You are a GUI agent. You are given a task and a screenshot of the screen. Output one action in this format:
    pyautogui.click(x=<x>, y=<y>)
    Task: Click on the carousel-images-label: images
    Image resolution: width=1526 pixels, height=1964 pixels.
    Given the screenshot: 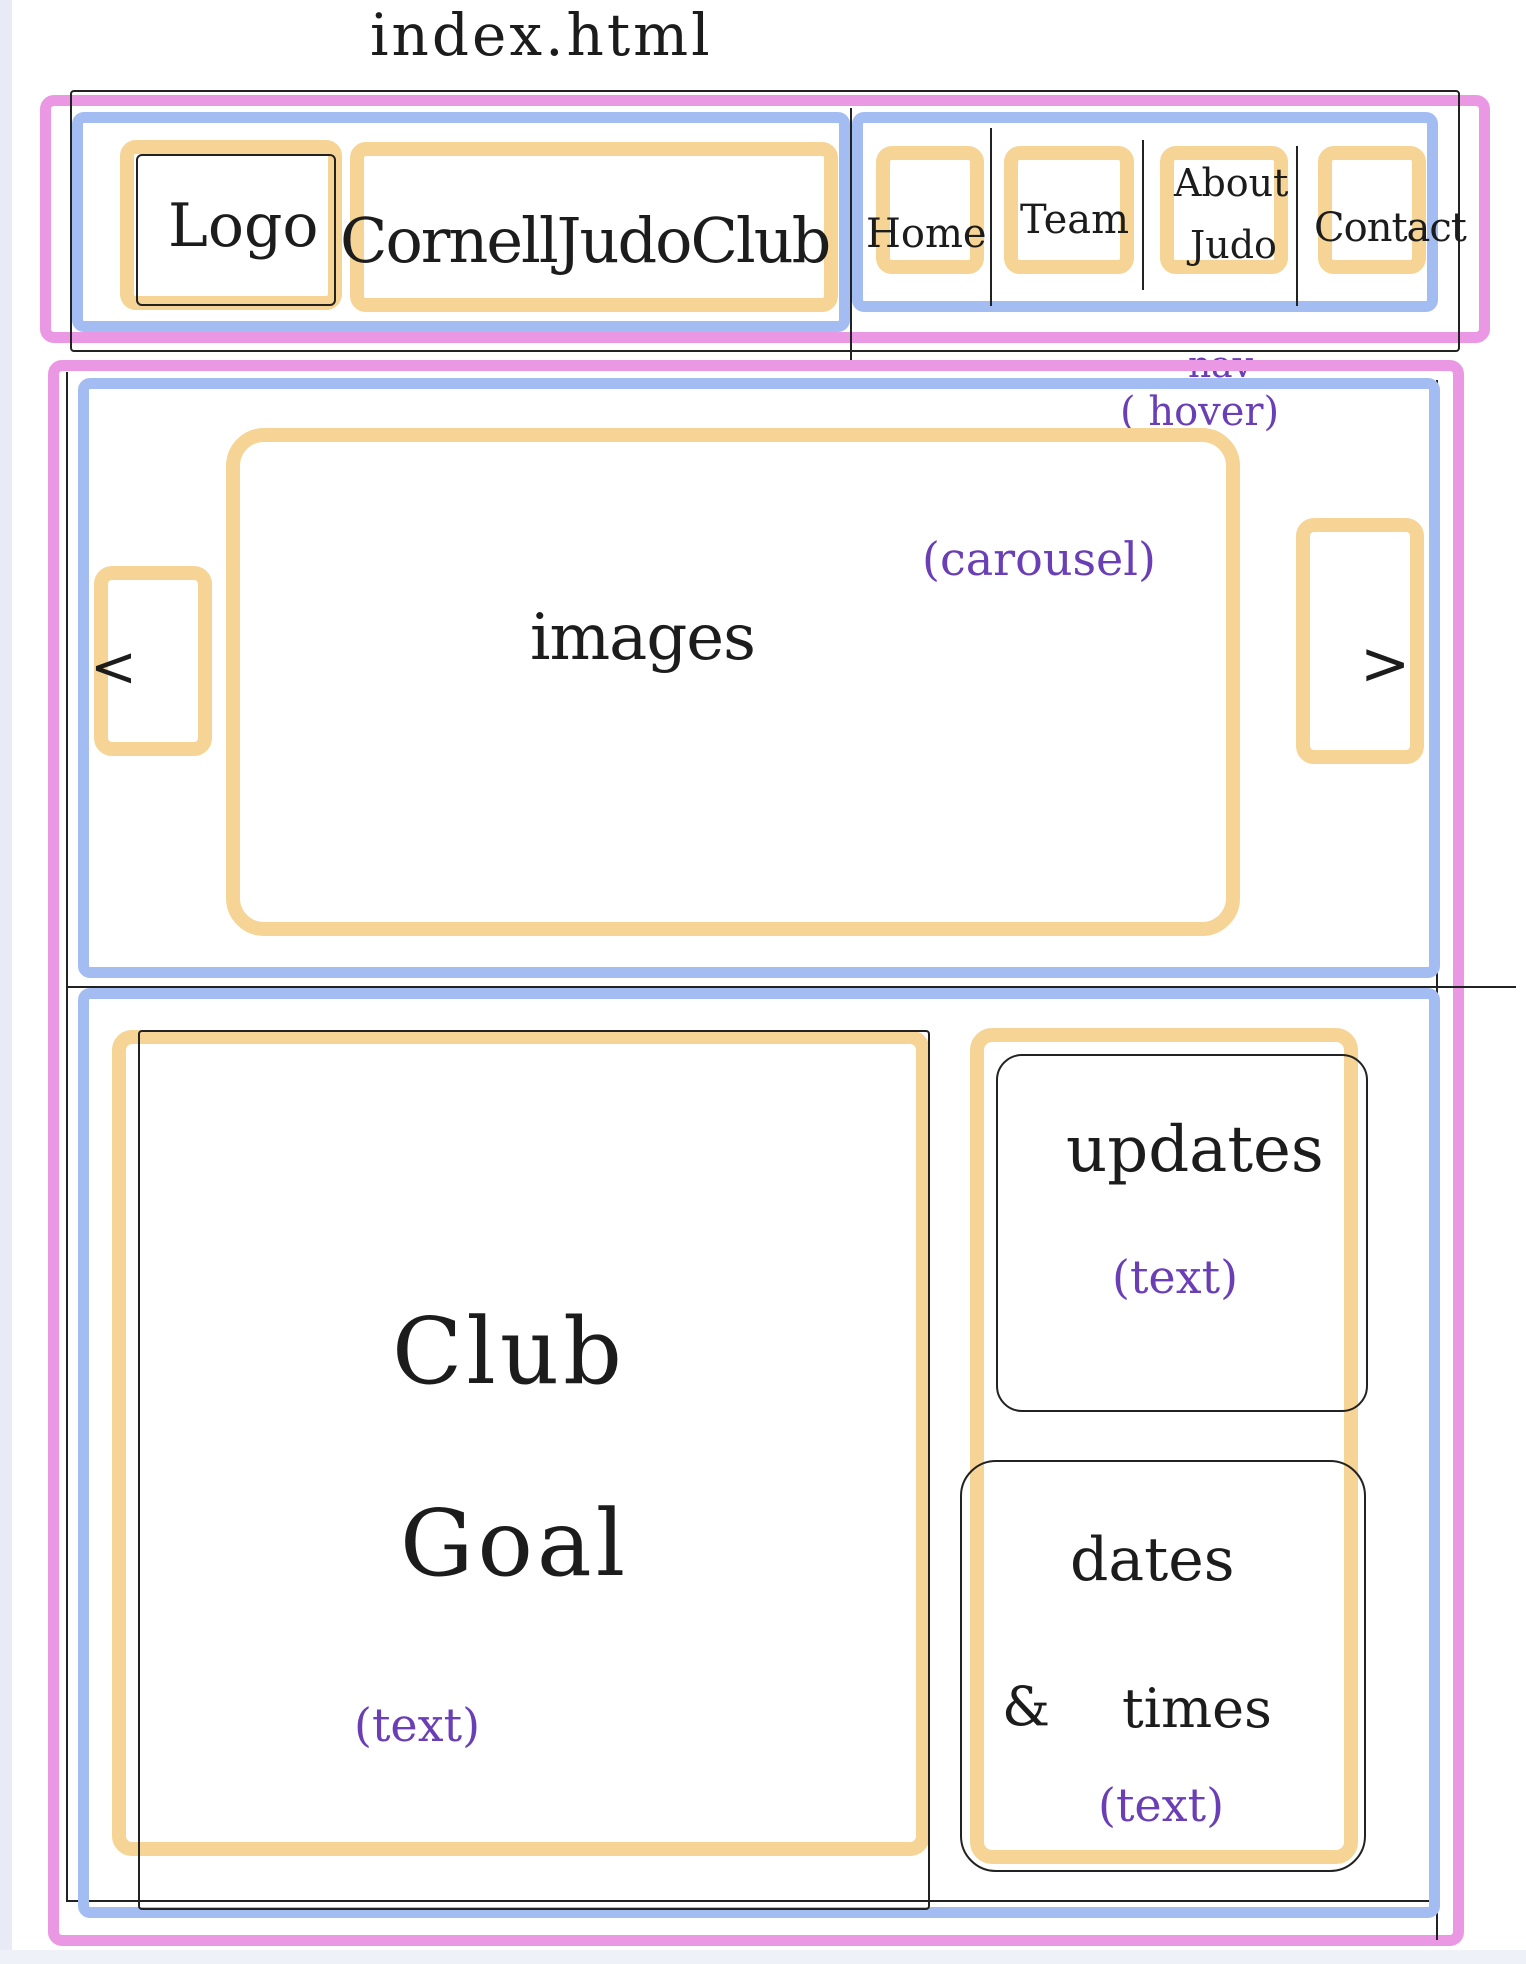 What is the action you would take?
    pyautogui.click(x=643, y=638)
    